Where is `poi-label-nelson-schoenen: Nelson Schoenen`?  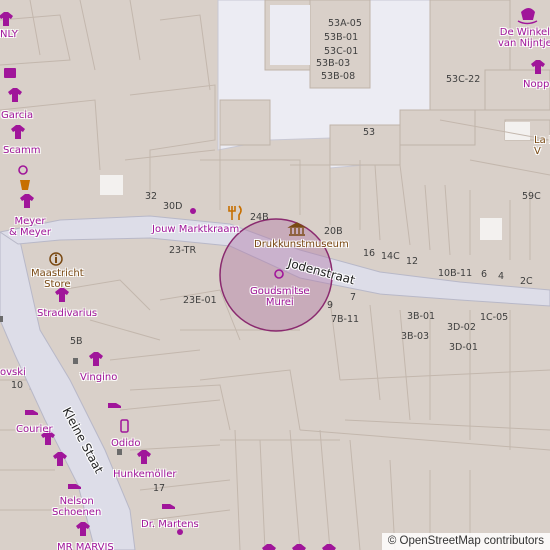 poi-label-nelson-schoenen: Nelson Schoenen is located at coordinates (76, 507).